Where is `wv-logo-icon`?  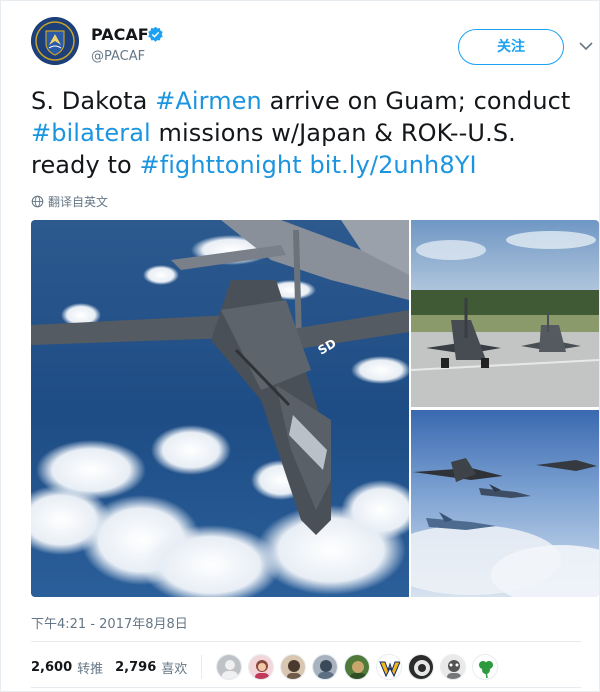 wv-logo-icon is located at coordinates (389, 667).